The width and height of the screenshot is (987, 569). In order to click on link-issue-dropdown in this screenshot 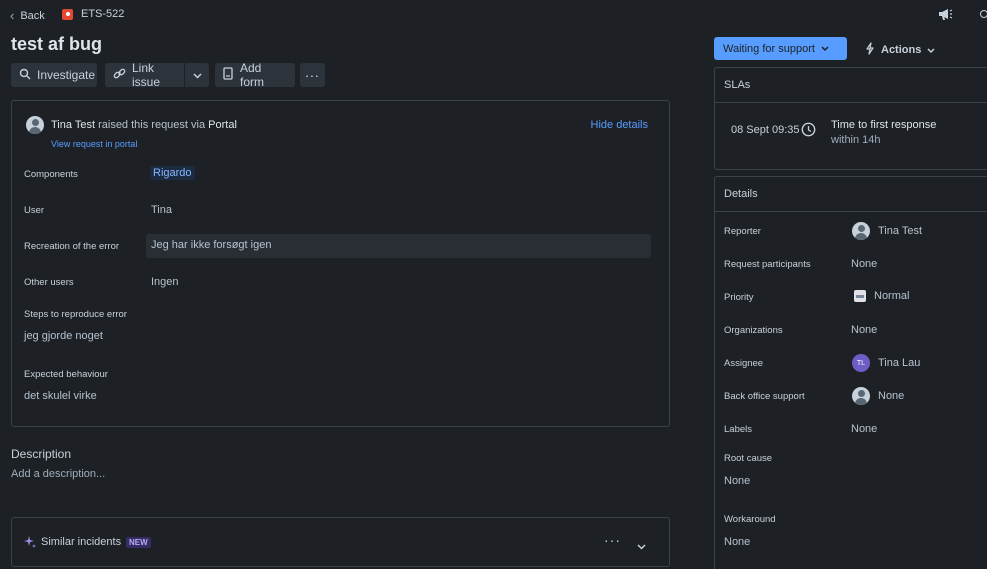, I will do `click(197, 75)`.